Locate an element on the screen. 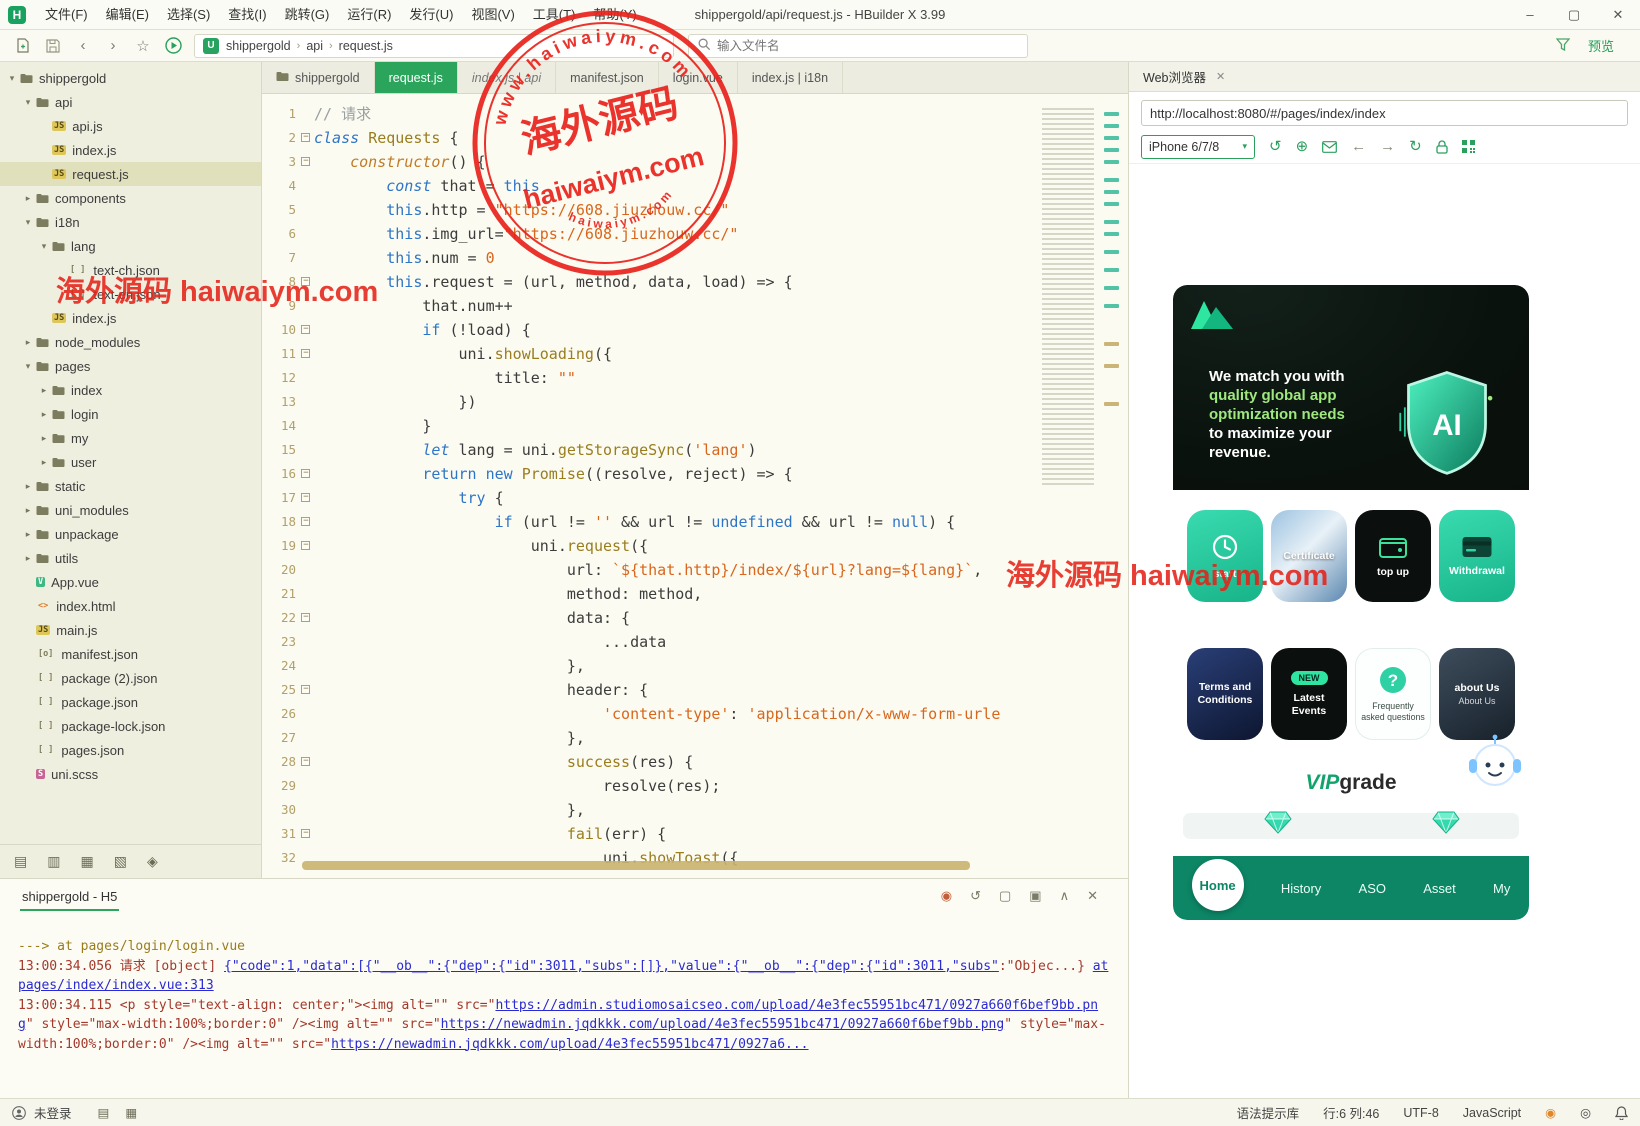  plugins-icon: ▦ is located at coordinates (86, 861).